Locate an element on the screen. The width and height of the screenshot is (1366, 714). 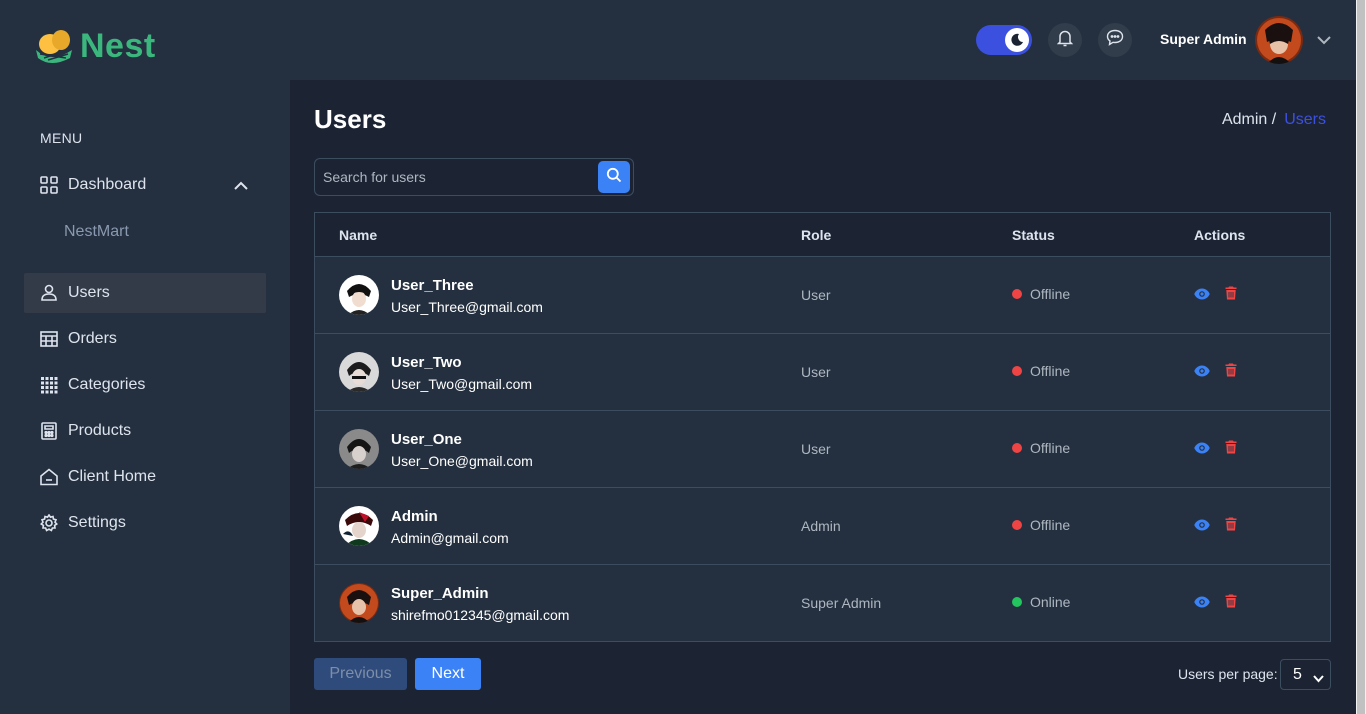
chevron-up-icon is located at coordinates (241, 186).